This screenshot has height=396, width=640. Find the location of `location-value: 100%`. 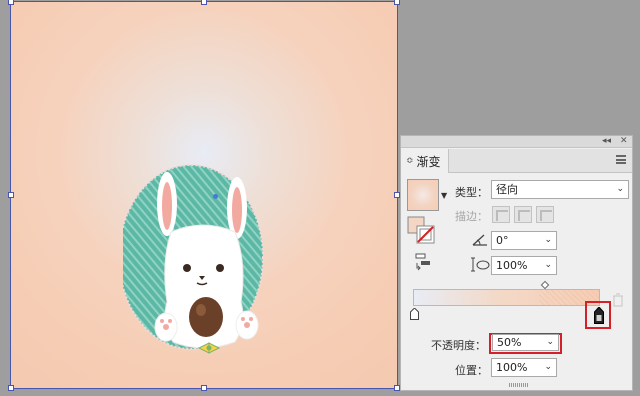

location-value: 100% is located at coordinates (512, 367).